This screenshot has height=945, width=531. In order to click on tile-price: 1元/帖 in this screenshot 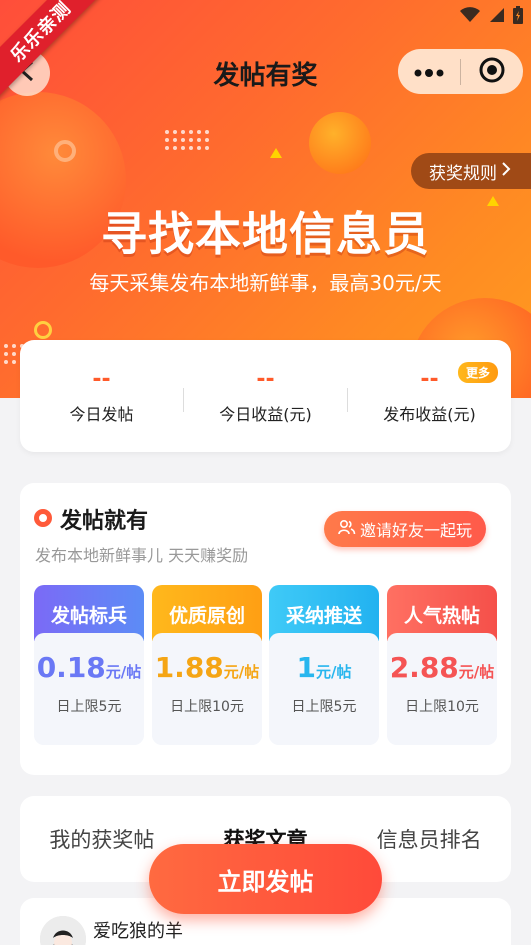, I will do `click(324, 667)`.